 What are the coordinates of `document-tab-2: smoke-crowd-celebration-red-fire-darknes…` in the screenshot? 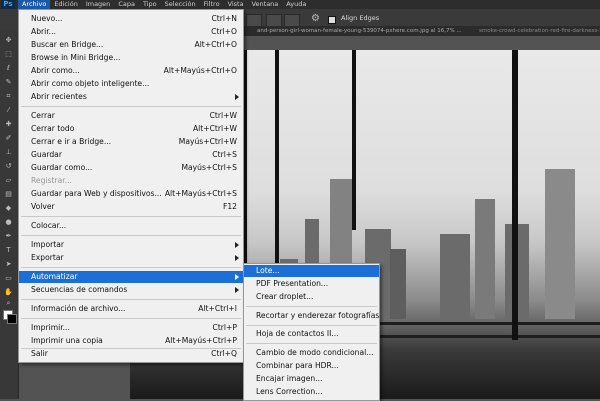 It's located at (539, 31).